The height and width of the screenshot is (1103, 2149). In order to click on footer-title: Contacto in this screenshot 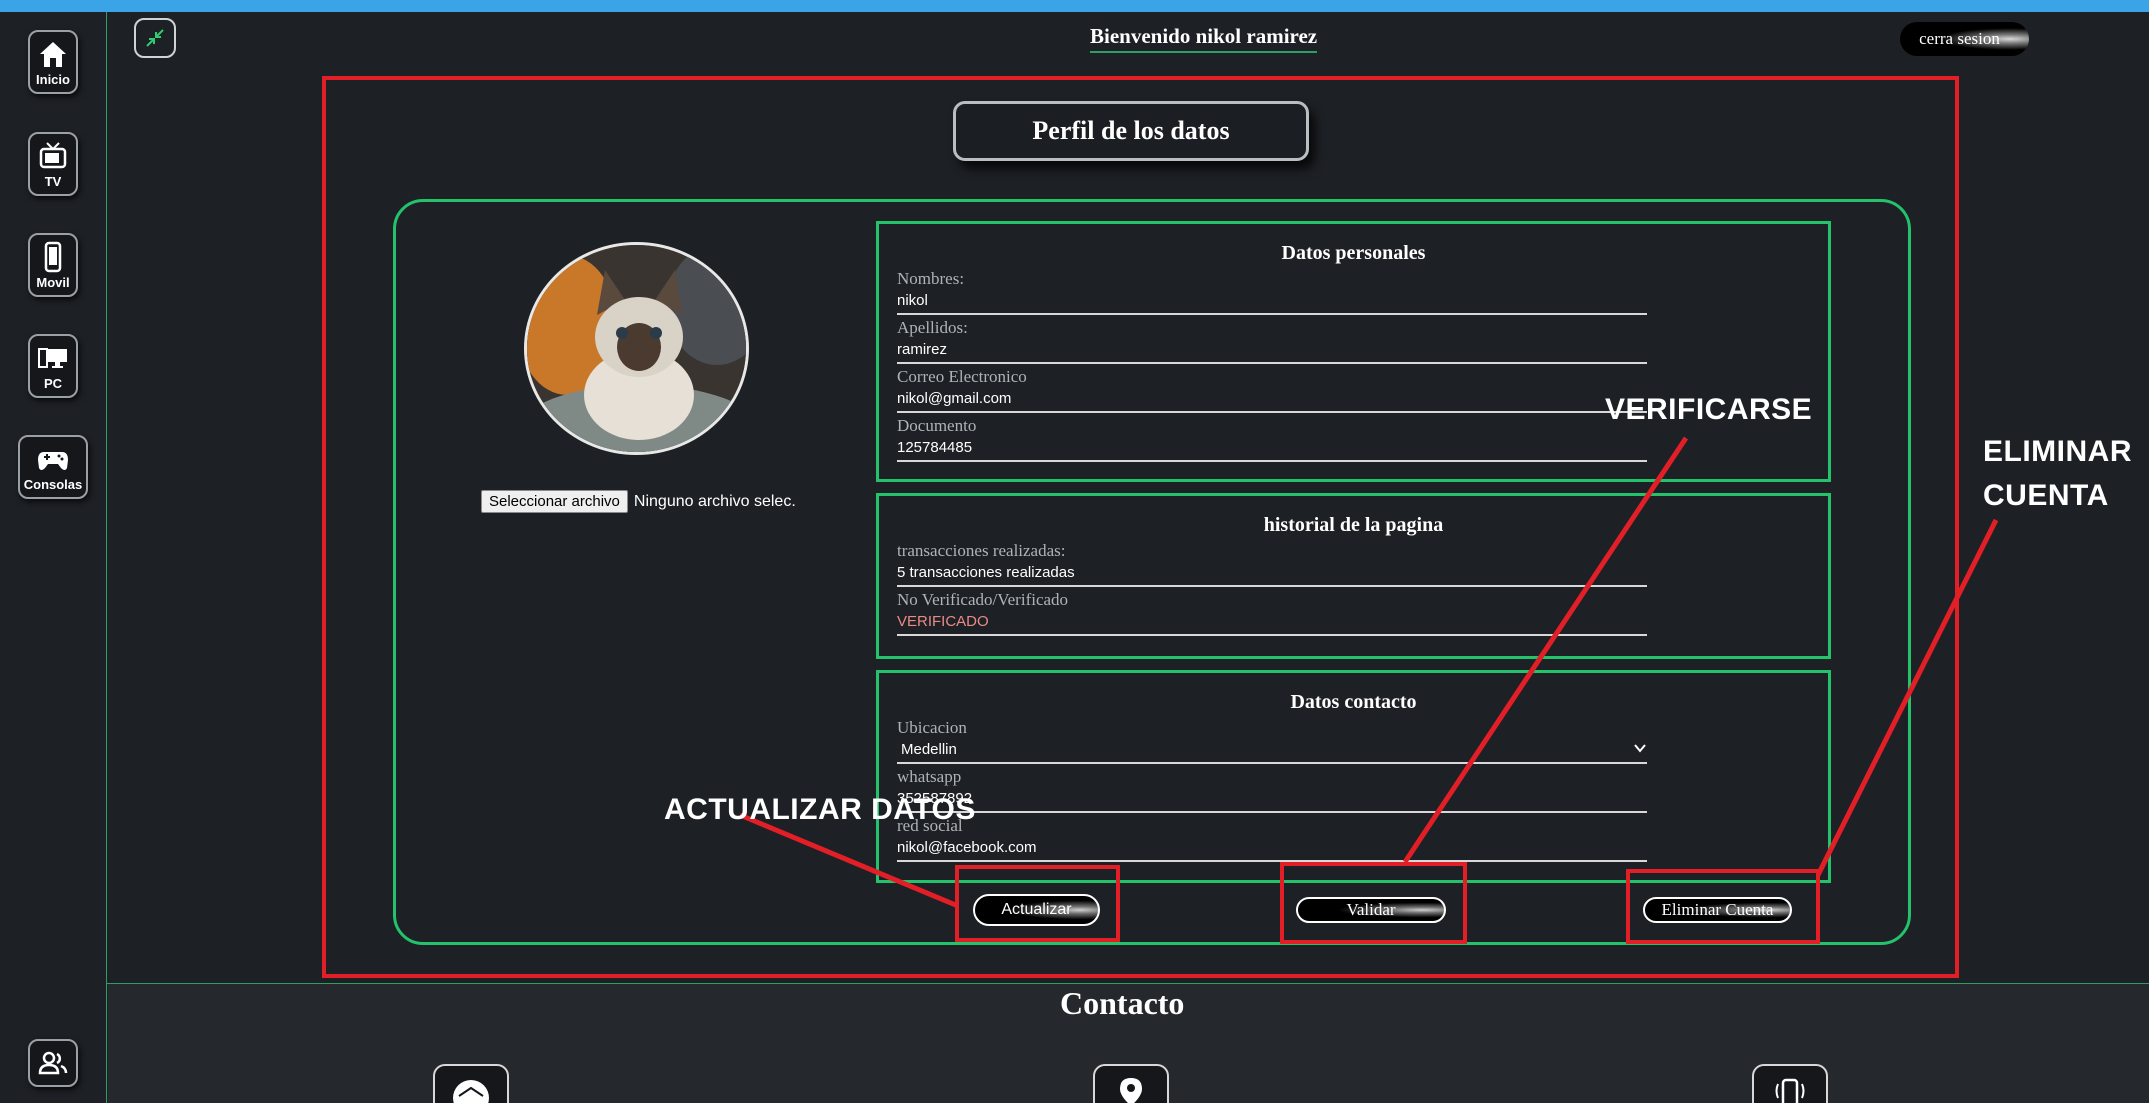, I will do `click(1122, 1003)`.